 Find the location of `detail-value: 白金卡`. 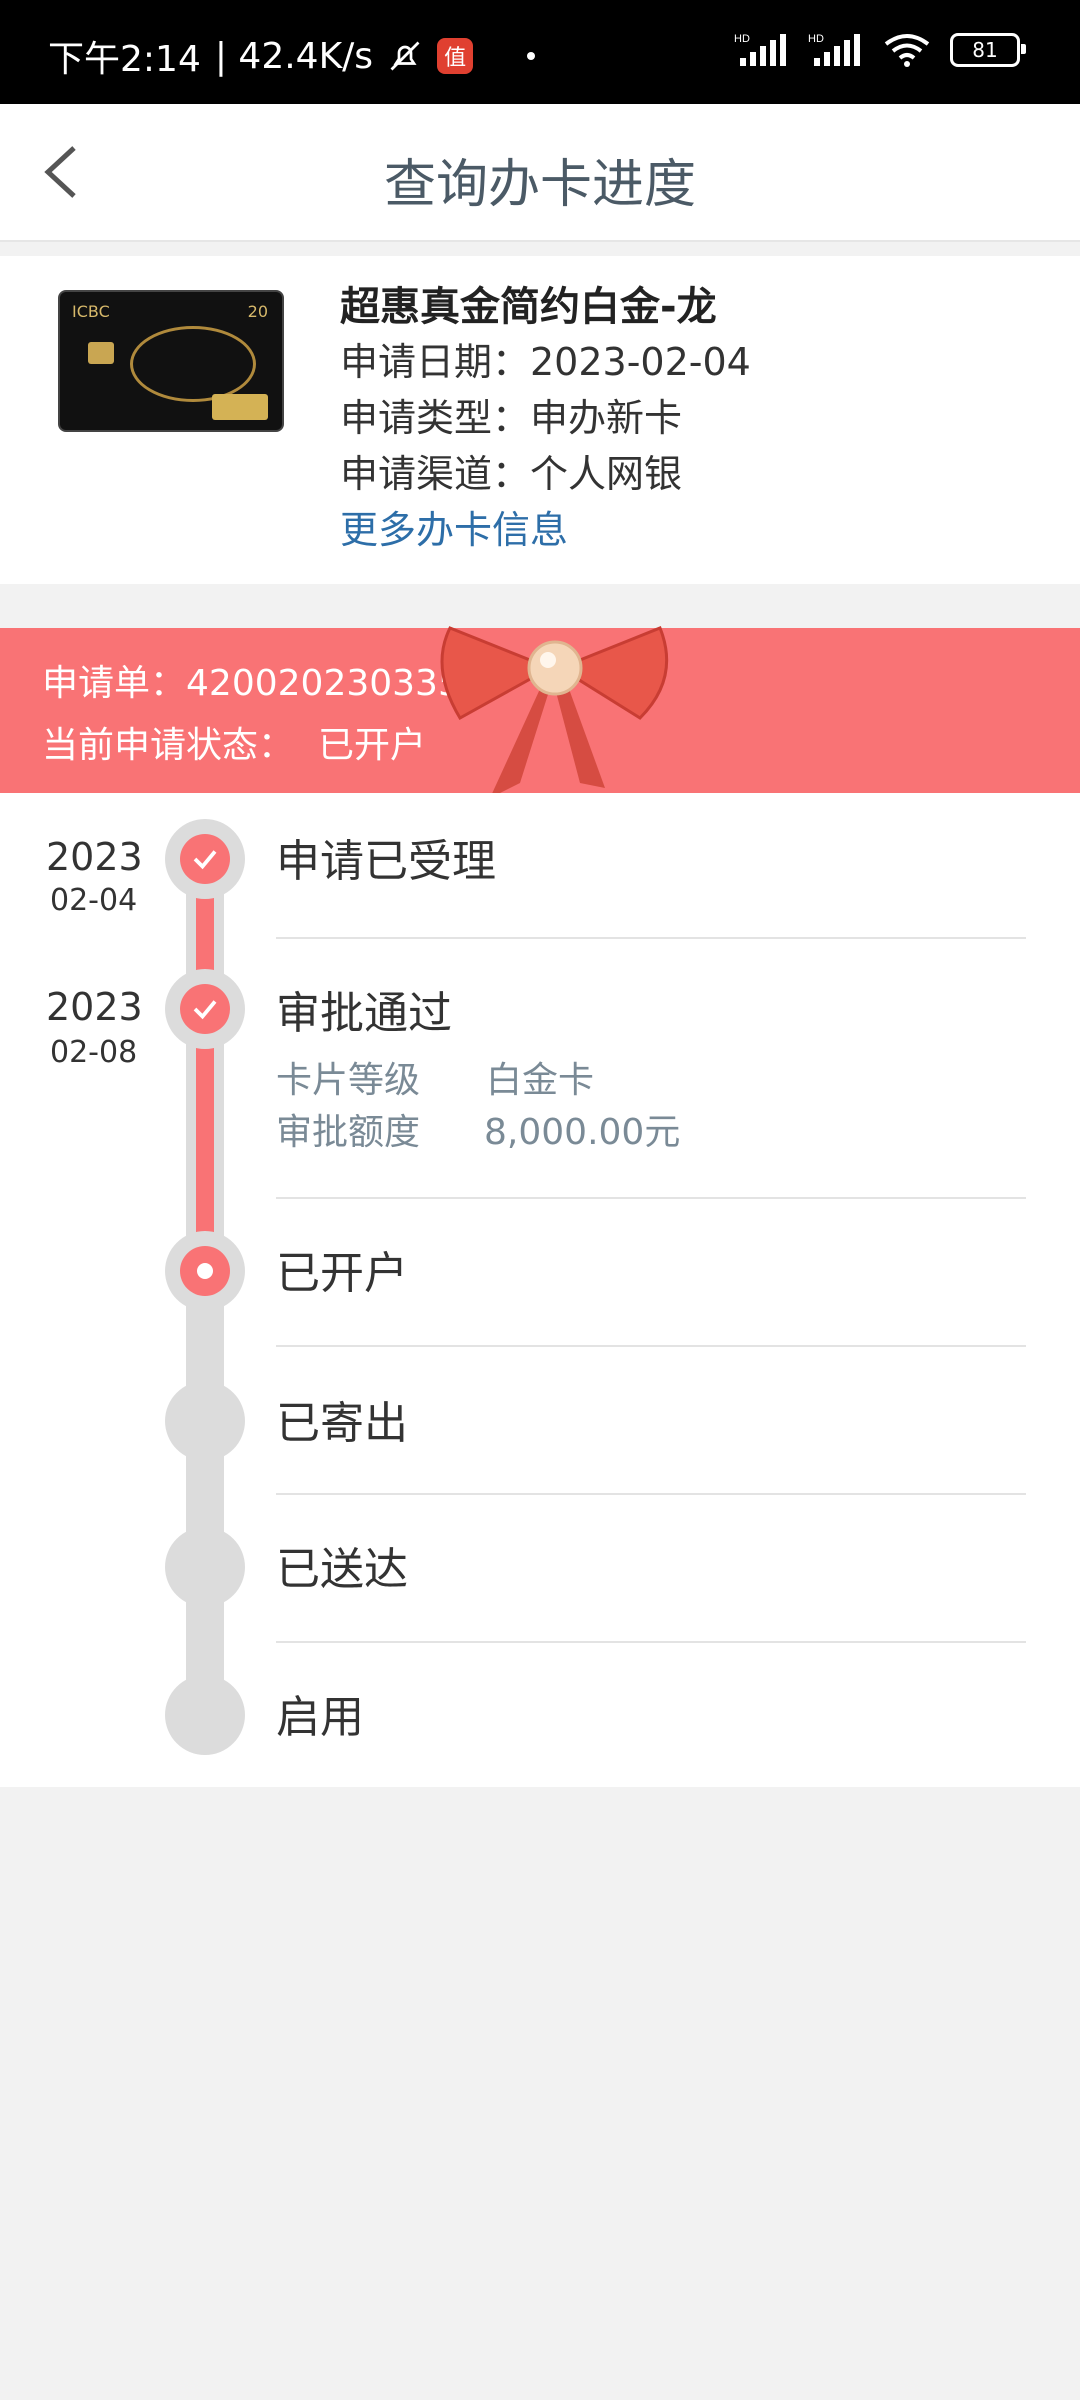

detail-value: 白金卡 is located at coordinates (540, 1080).